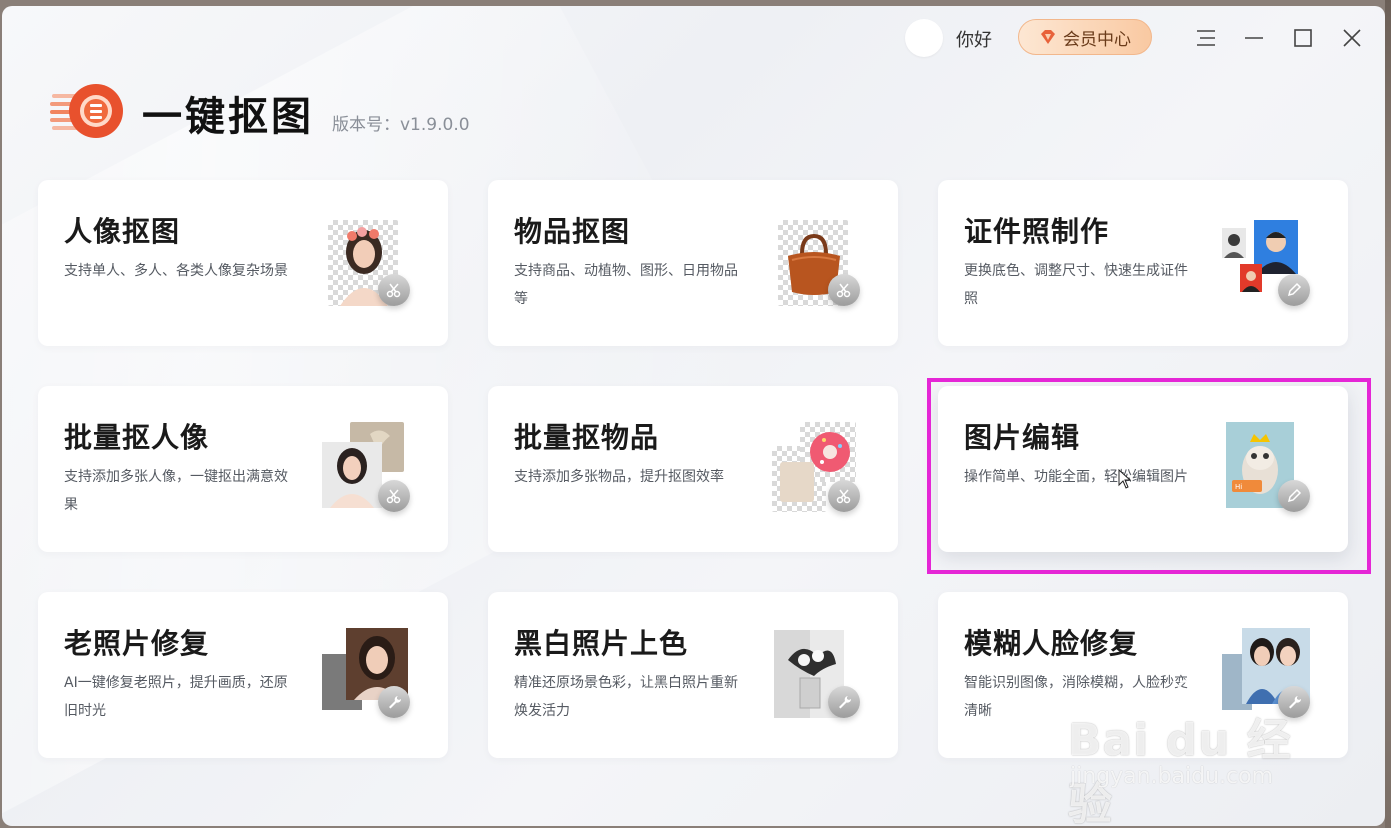  What do you see at coordinates (1238, 487) in the screenshot?
I see `svg-text: Hi` at bounding box center [1238, 487].